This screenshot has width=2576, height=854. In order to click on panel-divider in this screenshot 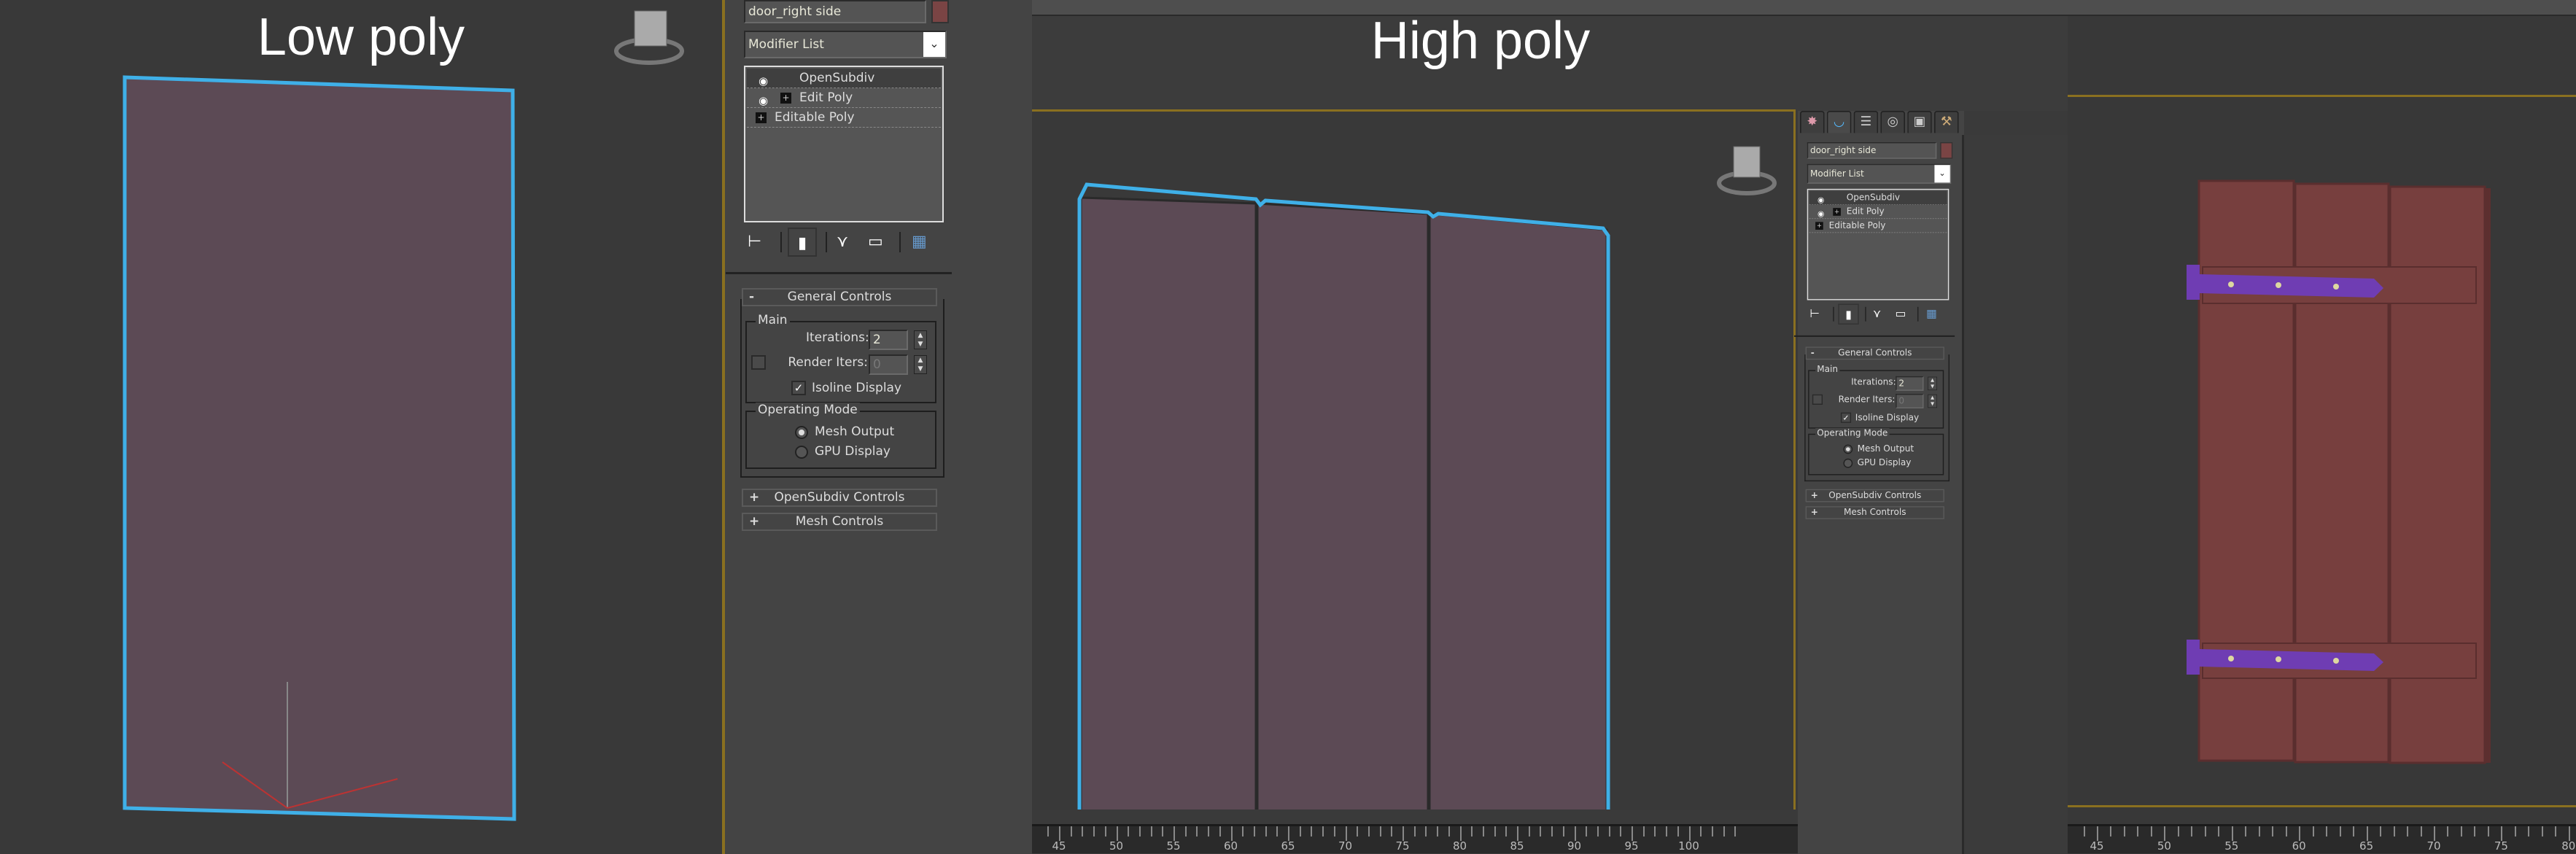, I will do `click(1874, 336)`.